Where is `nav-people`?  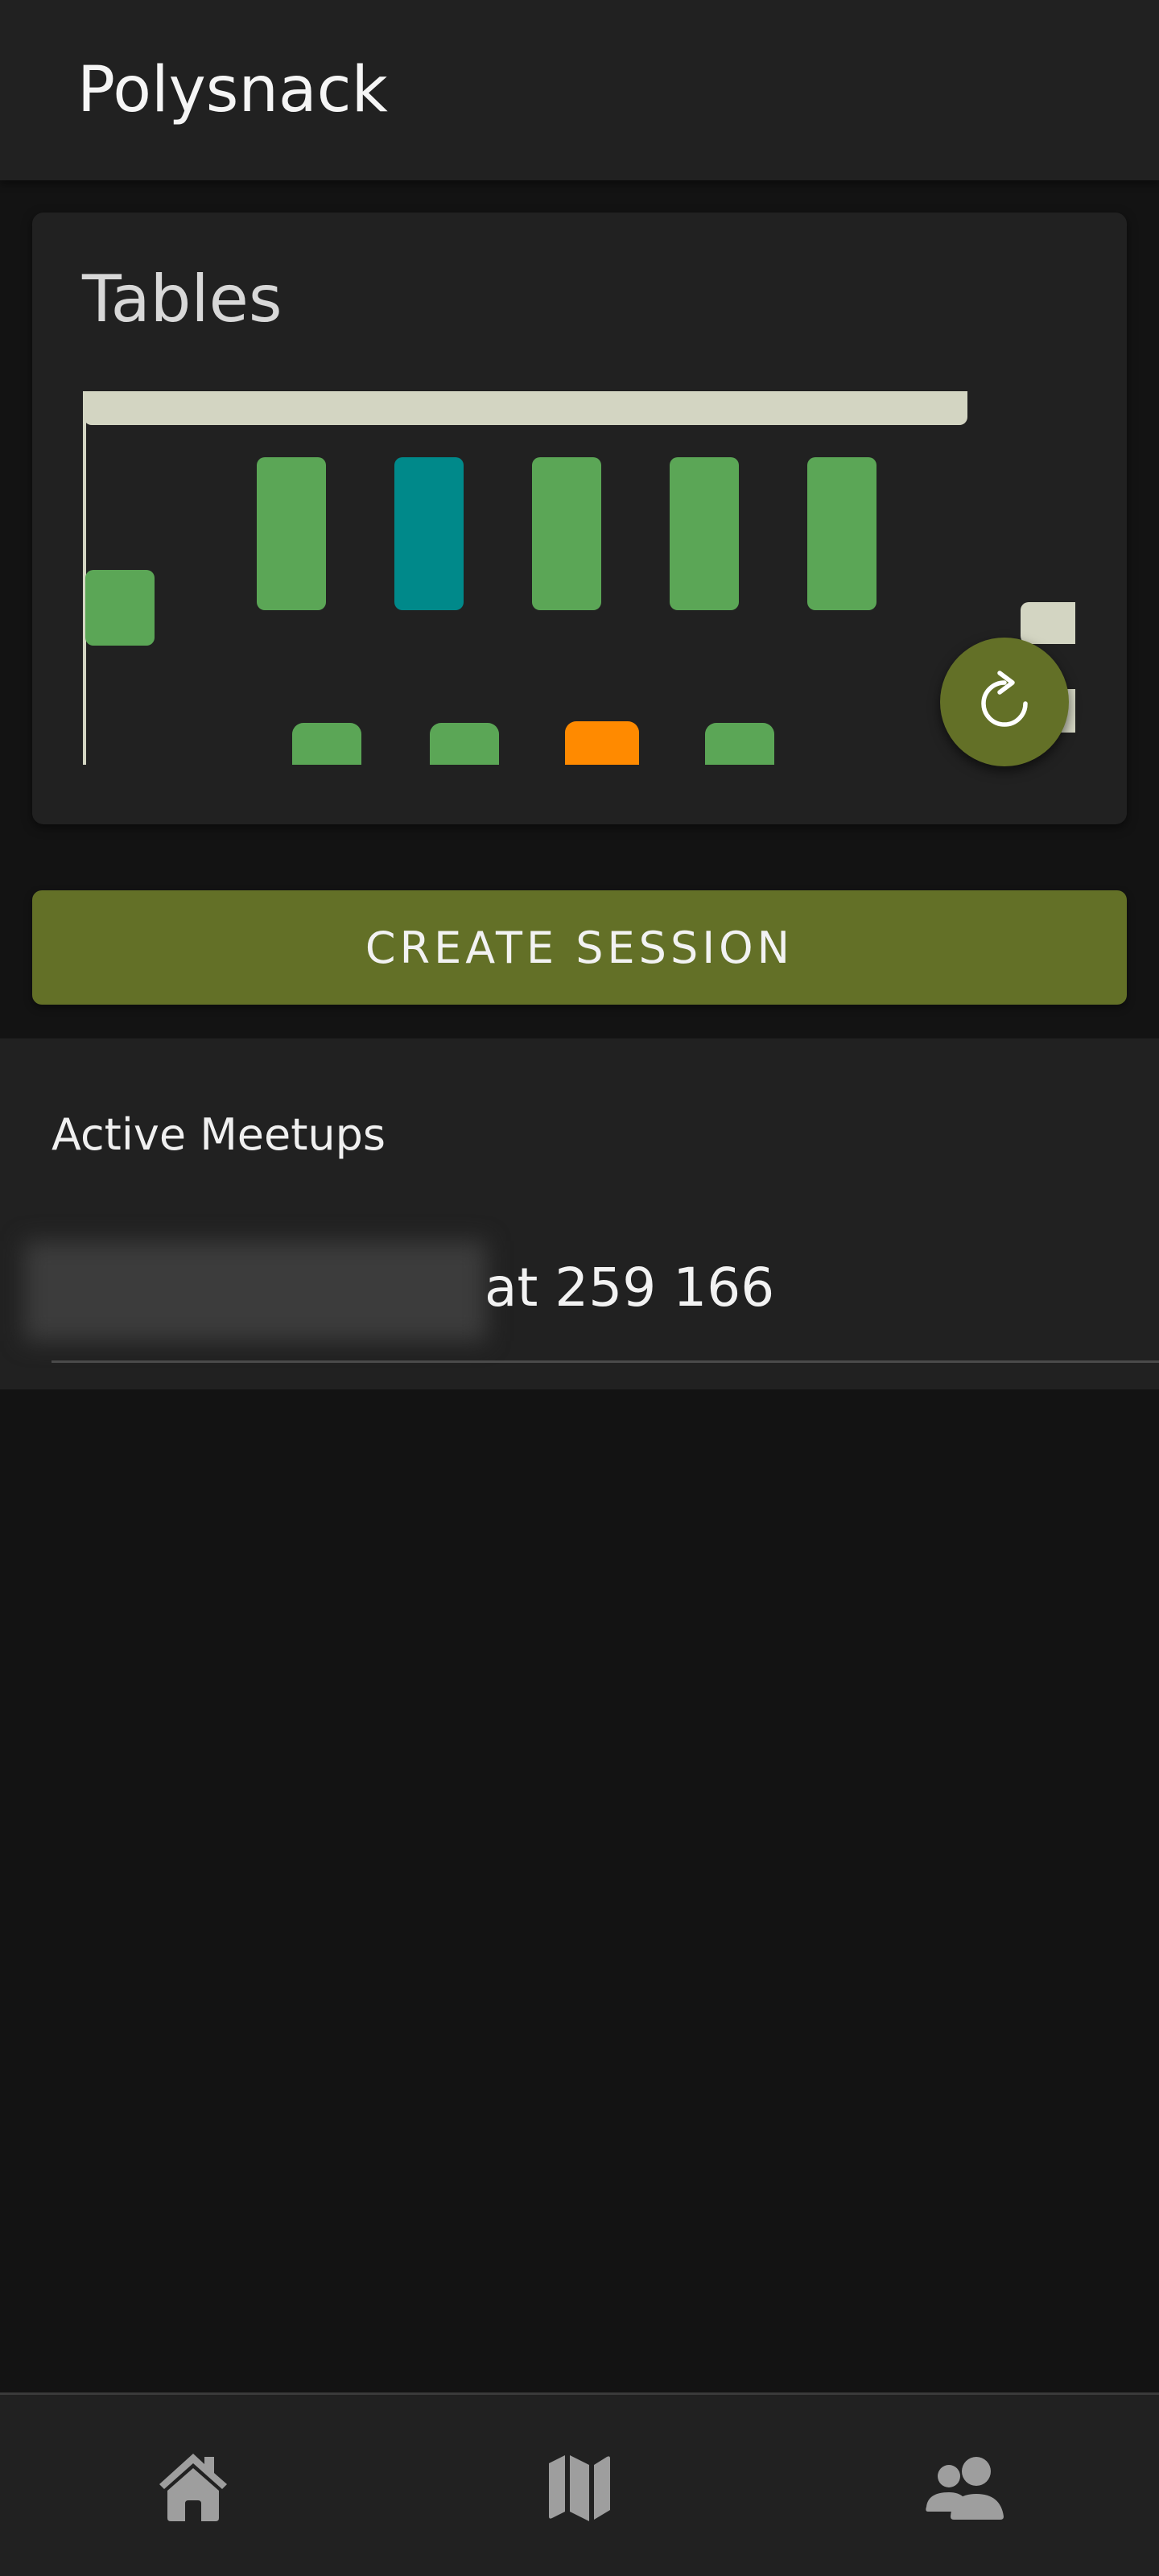
nav-people is located at coordinates (966, 2485).